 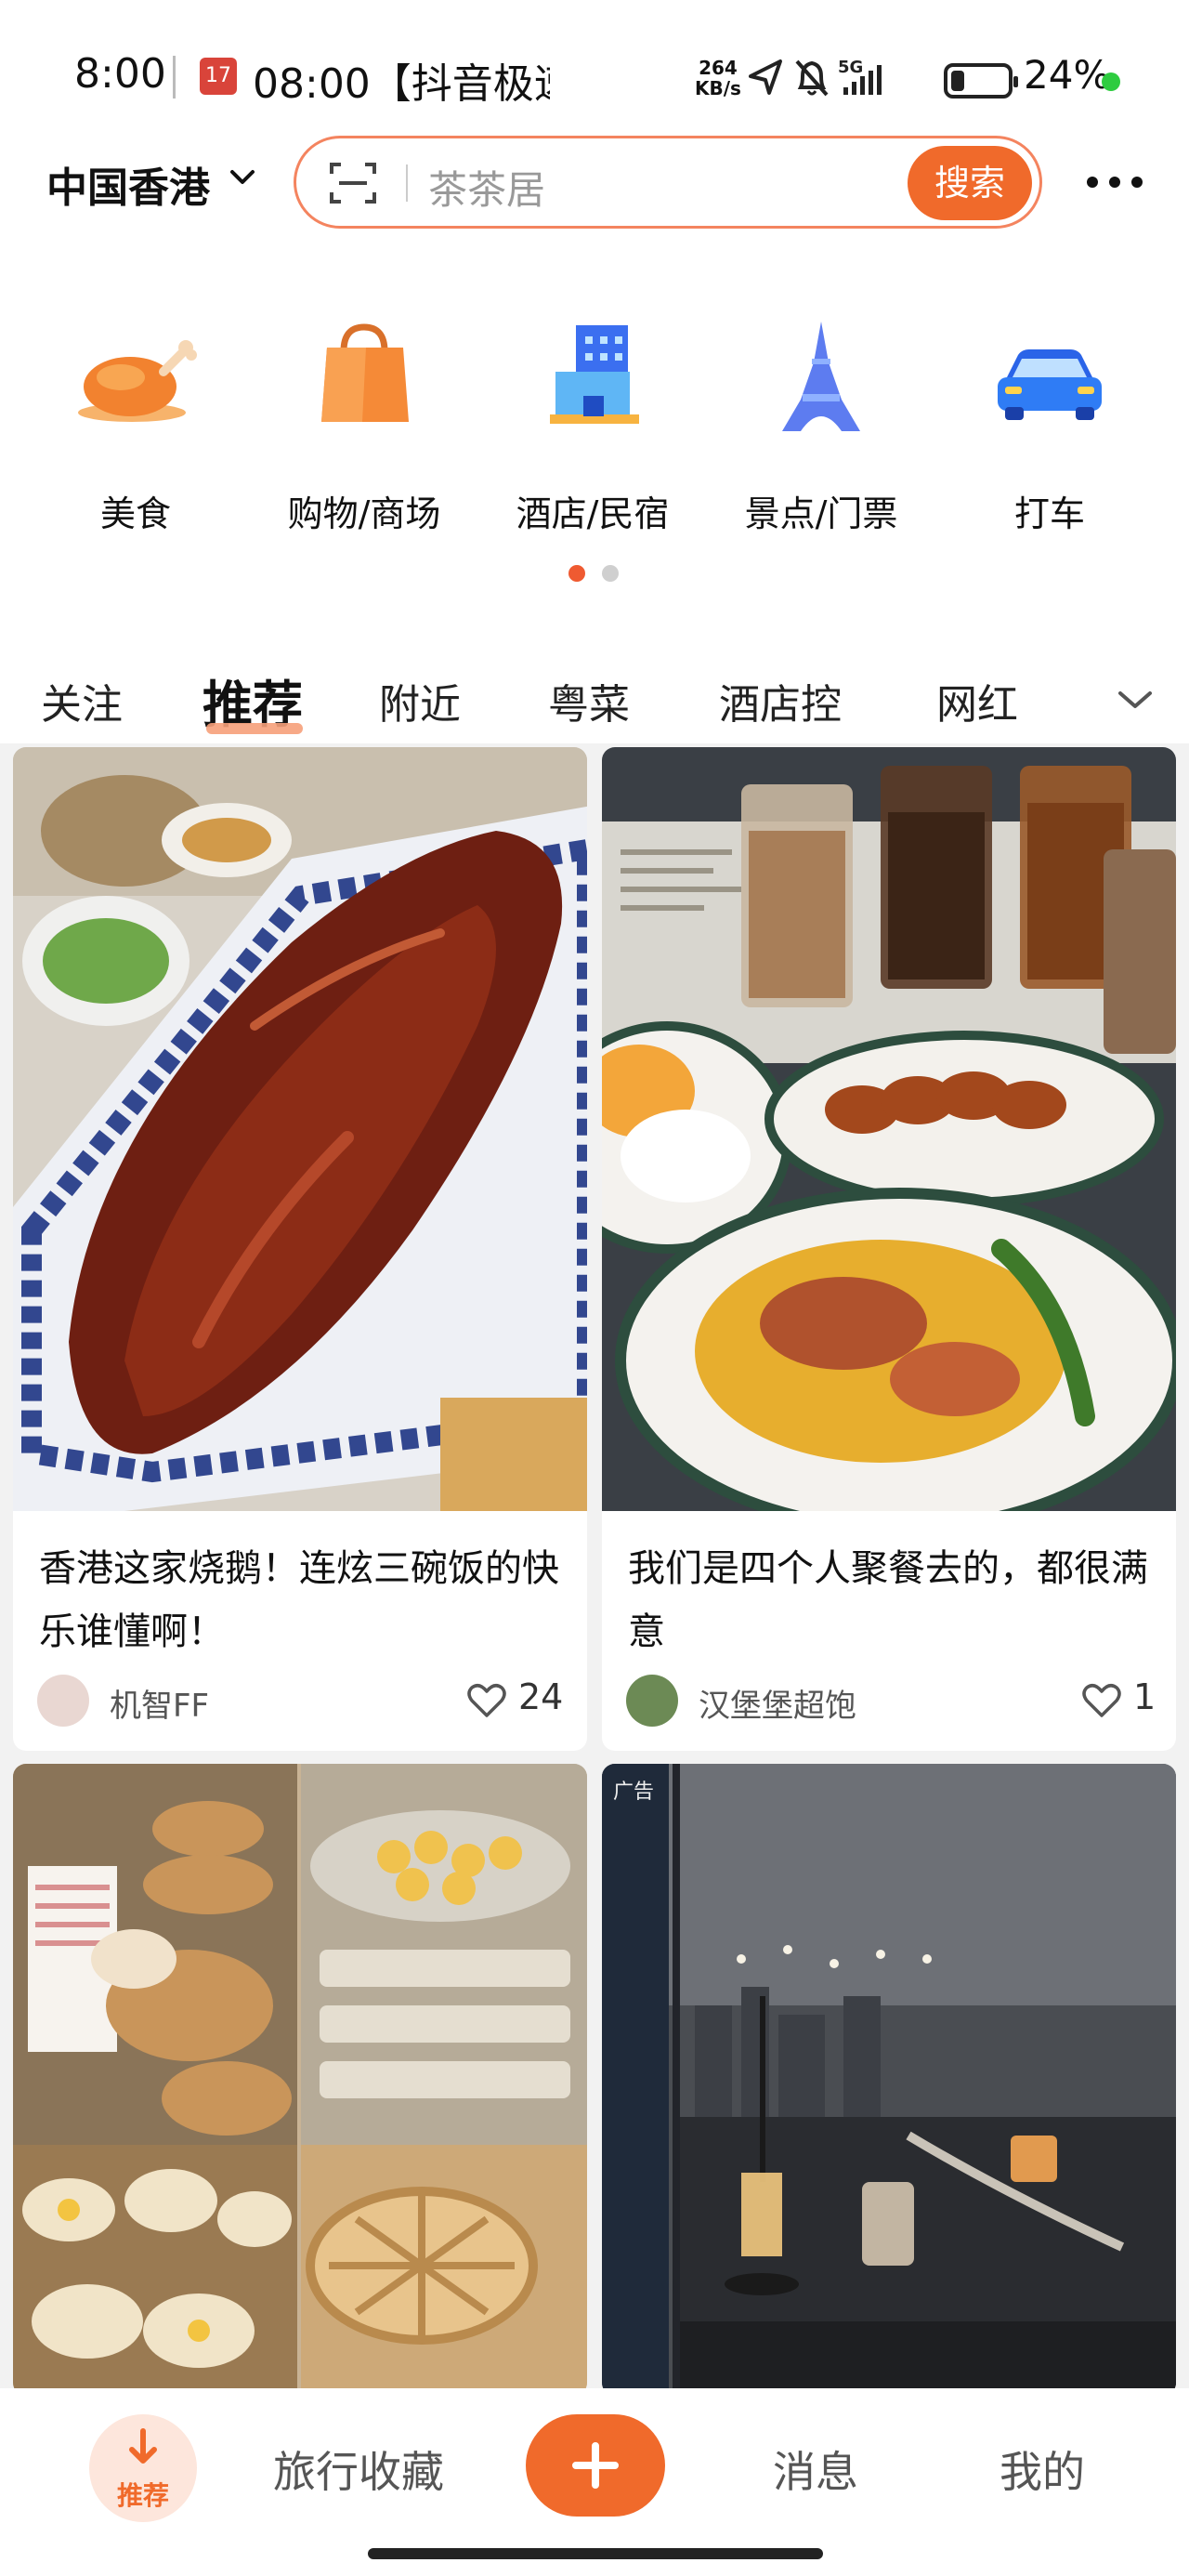 What do you see at coordinates (812, 78) in the screenshot?
I see `mute-bell-icon` at bounding box center [812, 78].